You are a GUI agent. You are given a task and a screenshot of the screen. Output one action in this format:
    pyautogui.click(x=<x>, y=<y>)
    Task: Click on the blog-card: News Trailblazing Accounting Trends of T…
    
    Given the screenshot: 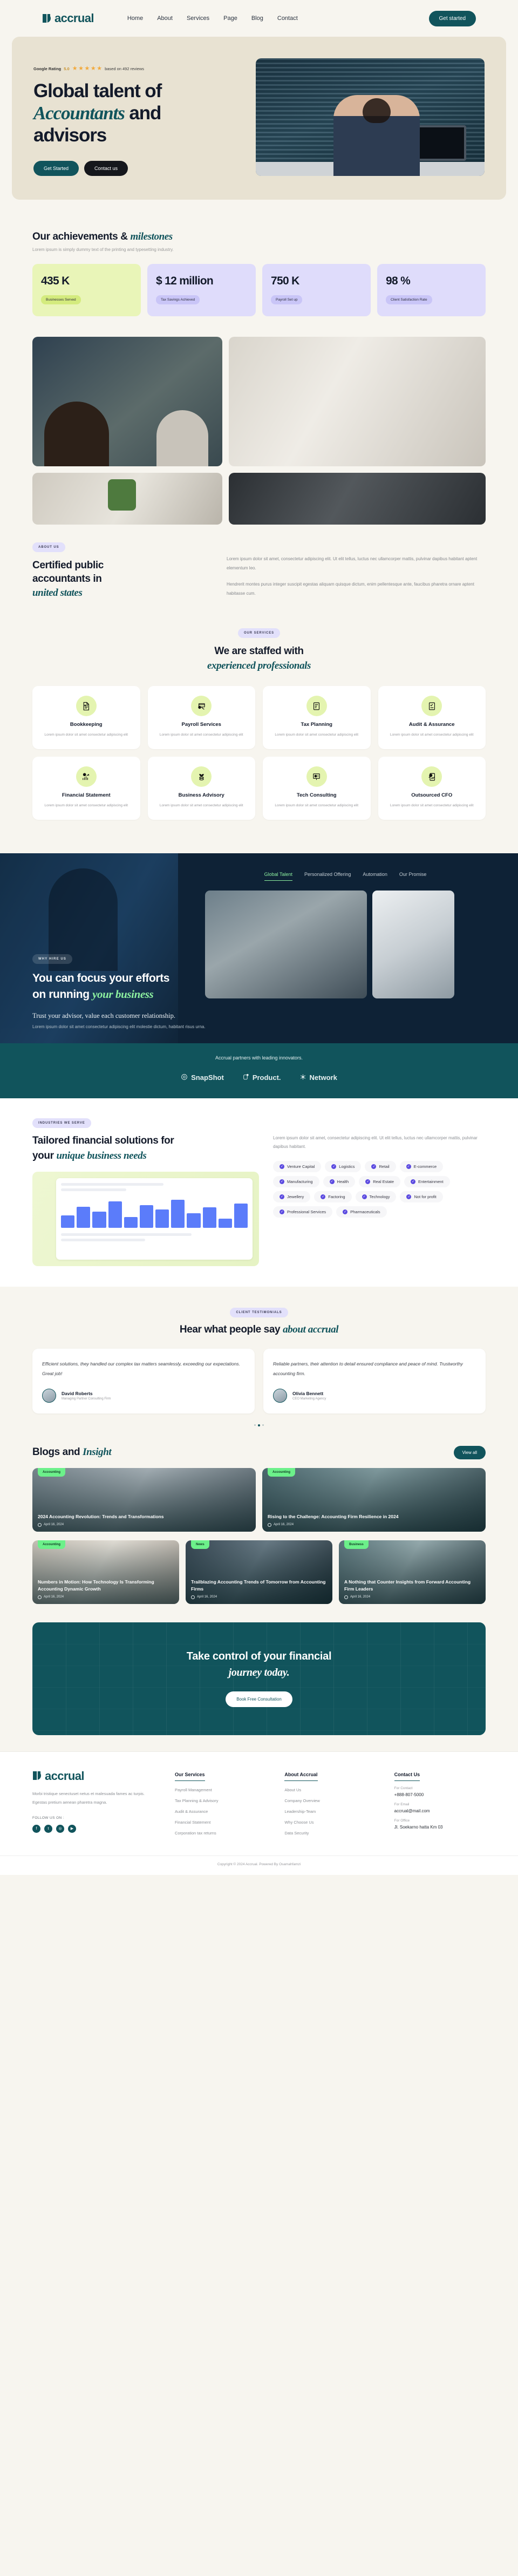 What is the action you would take?
    pyautogui.click(x=259, y=1572)
    